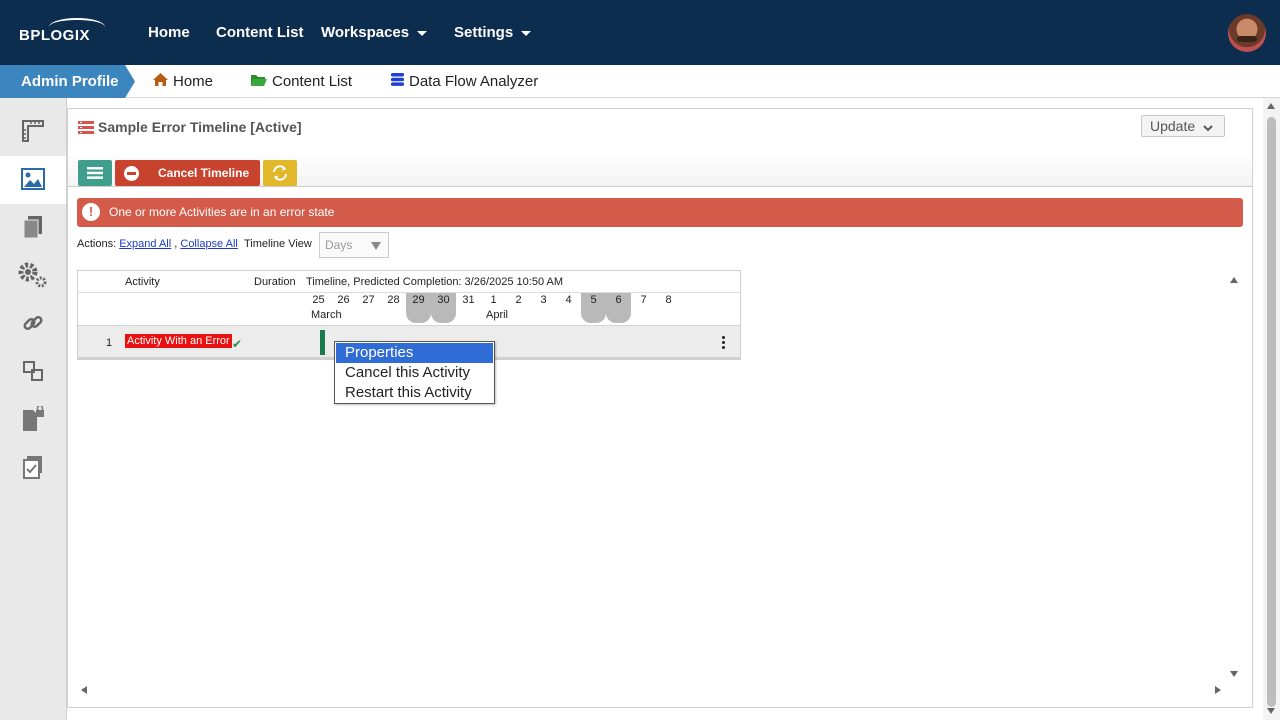 Image resolution: width=1280 pixels, height=720 pixels. Describe the element at coordinates (178, 341) in the screenshot. I see `activity-name-error: Activity With an Error` at that location.